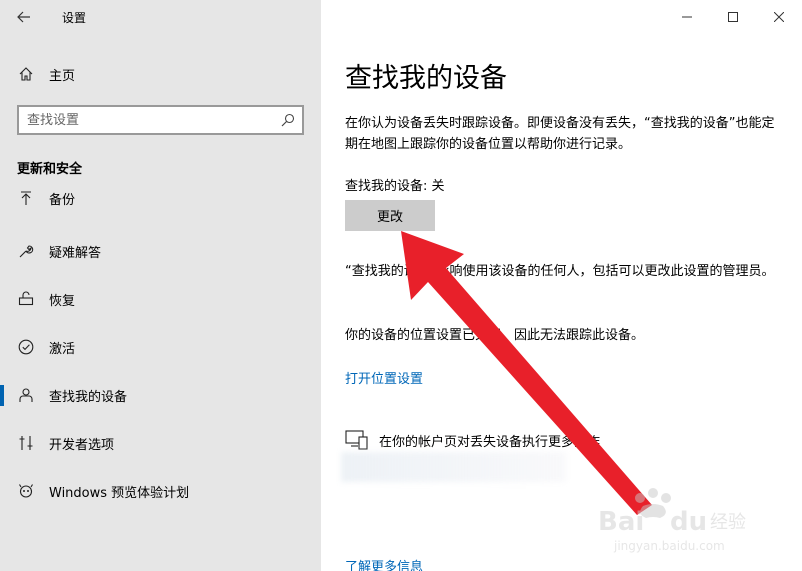 The height and width of the screenshot is (571, 802). I want to click on search-box, so click(160, 120).